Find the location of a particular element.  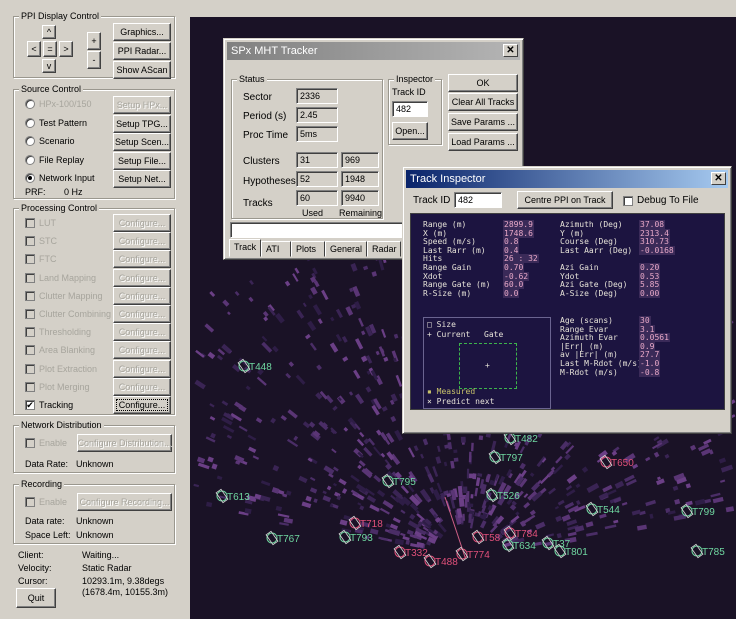

processing-checkbox-4: Clutter Mapping is located at coordinates (64, 295).